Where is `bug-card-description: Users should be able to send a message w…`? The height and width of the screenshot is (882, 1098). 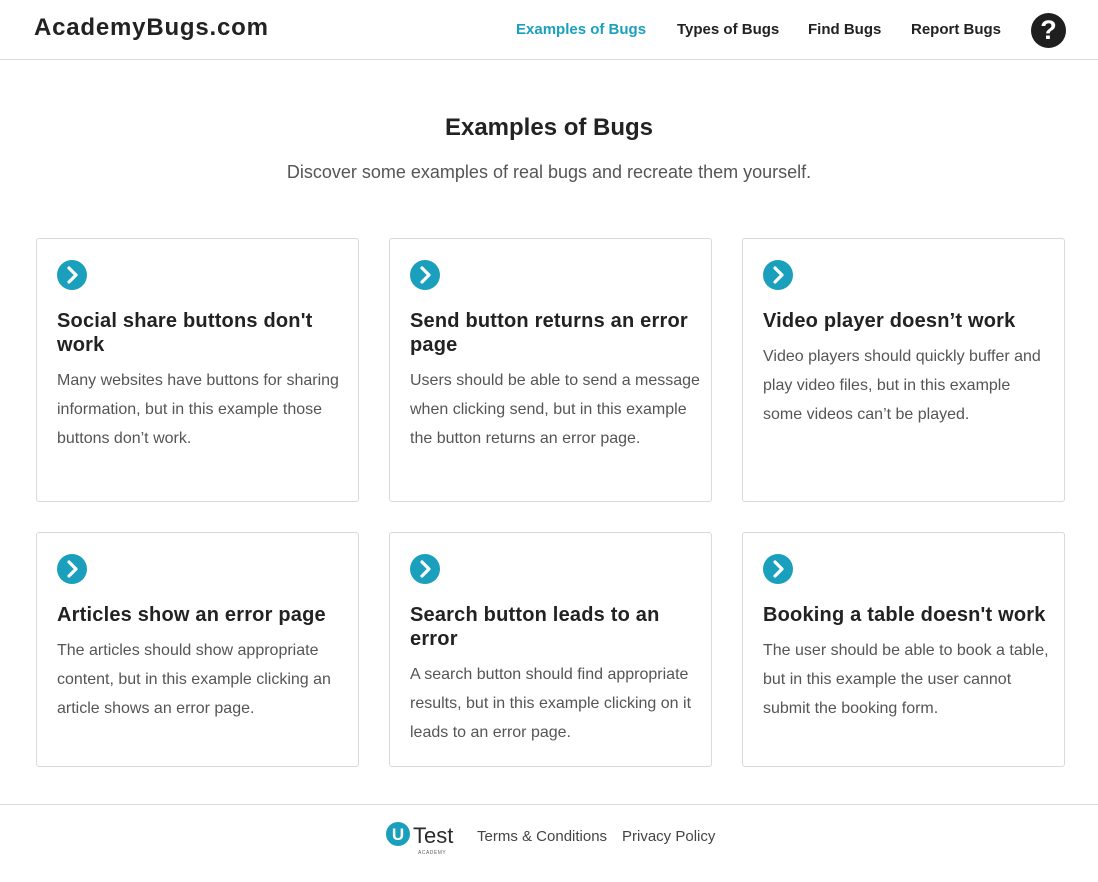
bug-card-description: Users should be able to send a message w… is located at coordinates (555, 409).